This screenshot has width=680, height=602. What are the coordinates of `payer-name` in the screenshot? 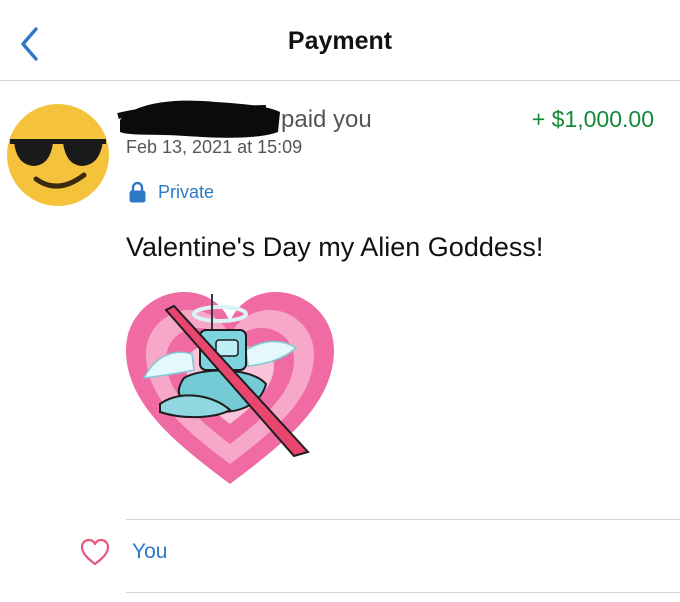 It's located at (199, 119).